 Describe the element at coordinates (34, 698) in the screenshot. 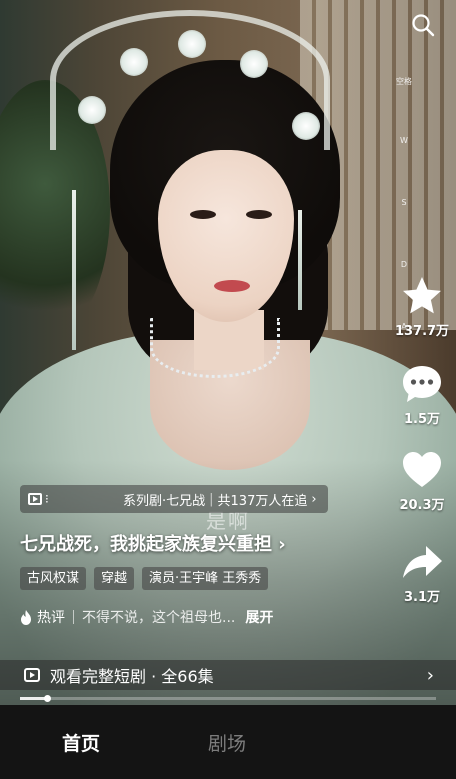

I see `progress-fill` at that location.